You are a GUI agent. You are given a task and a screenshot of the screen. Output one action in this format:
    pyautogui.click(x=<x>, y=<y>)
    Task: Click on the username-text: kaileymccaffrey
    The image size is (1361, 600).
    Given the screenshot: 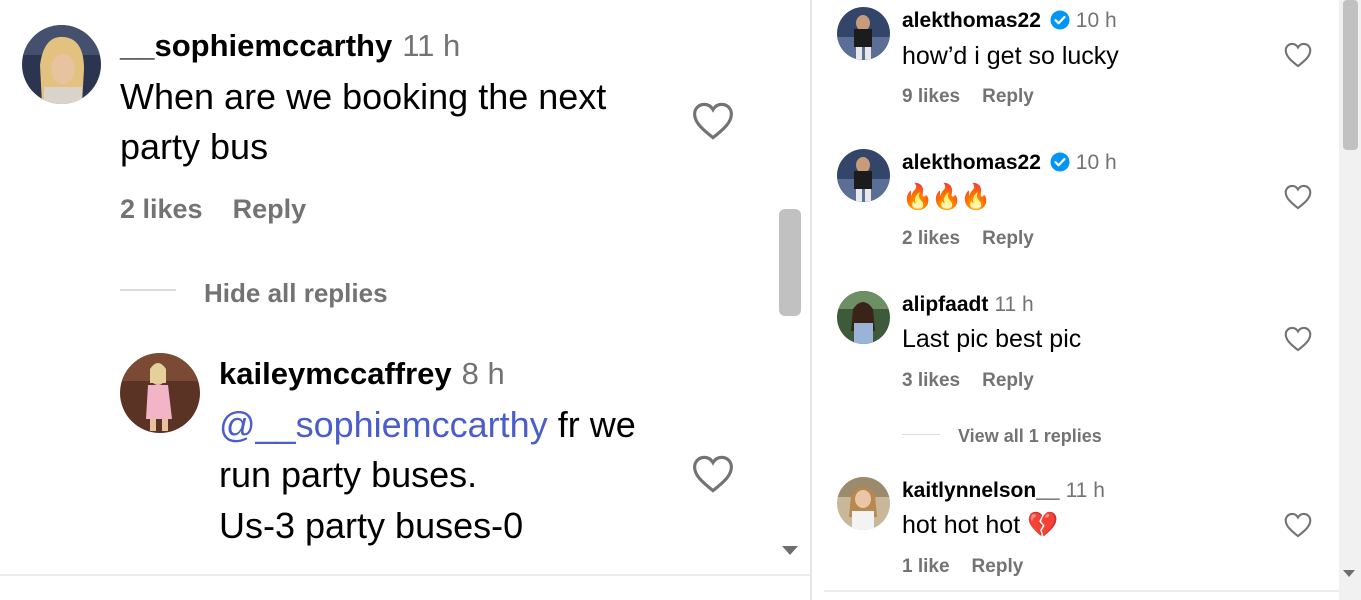 What is the action you would take?
    pyautogui.click(x=335, y=373)
    